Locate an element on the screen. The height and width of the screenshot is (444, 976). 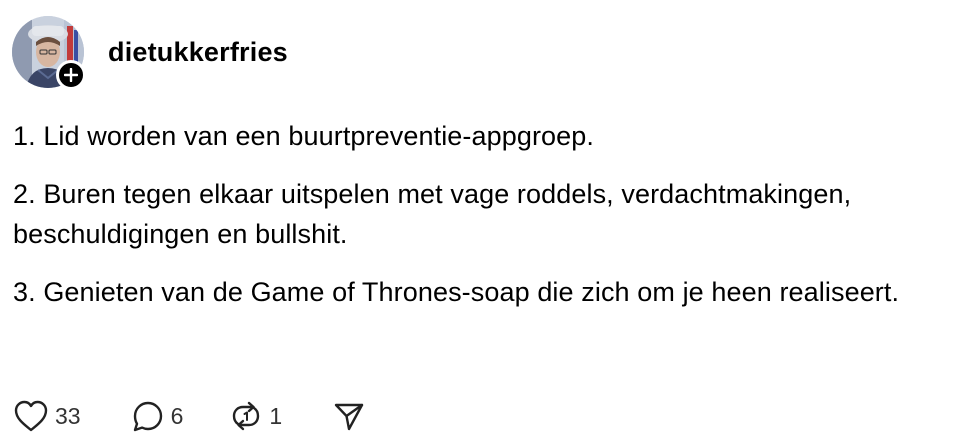
plus-icon is located at coordinates (71, 75).